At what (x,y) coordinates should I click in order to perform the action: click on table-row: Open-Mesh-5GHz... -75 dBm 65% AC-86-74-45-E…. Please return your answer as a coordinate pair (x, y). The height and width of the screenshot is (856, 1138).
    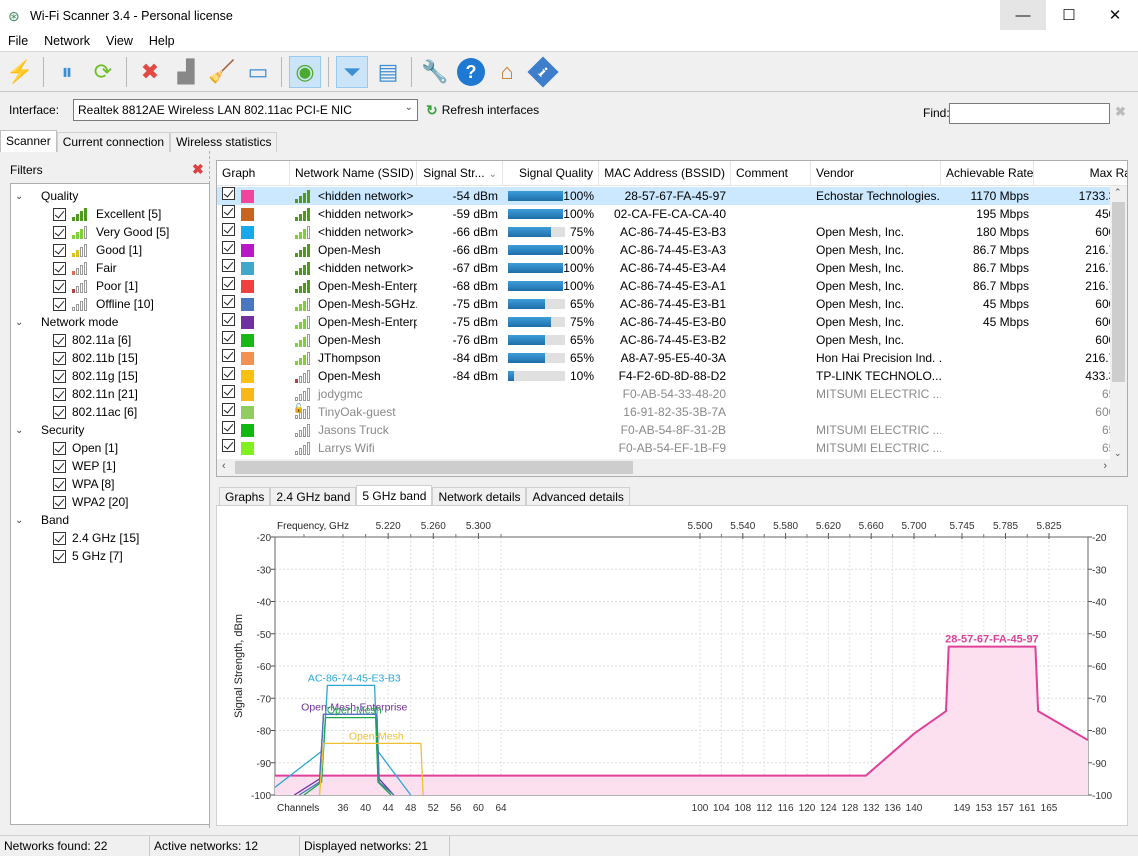
    Looking at the image, I should click on (672, 304).